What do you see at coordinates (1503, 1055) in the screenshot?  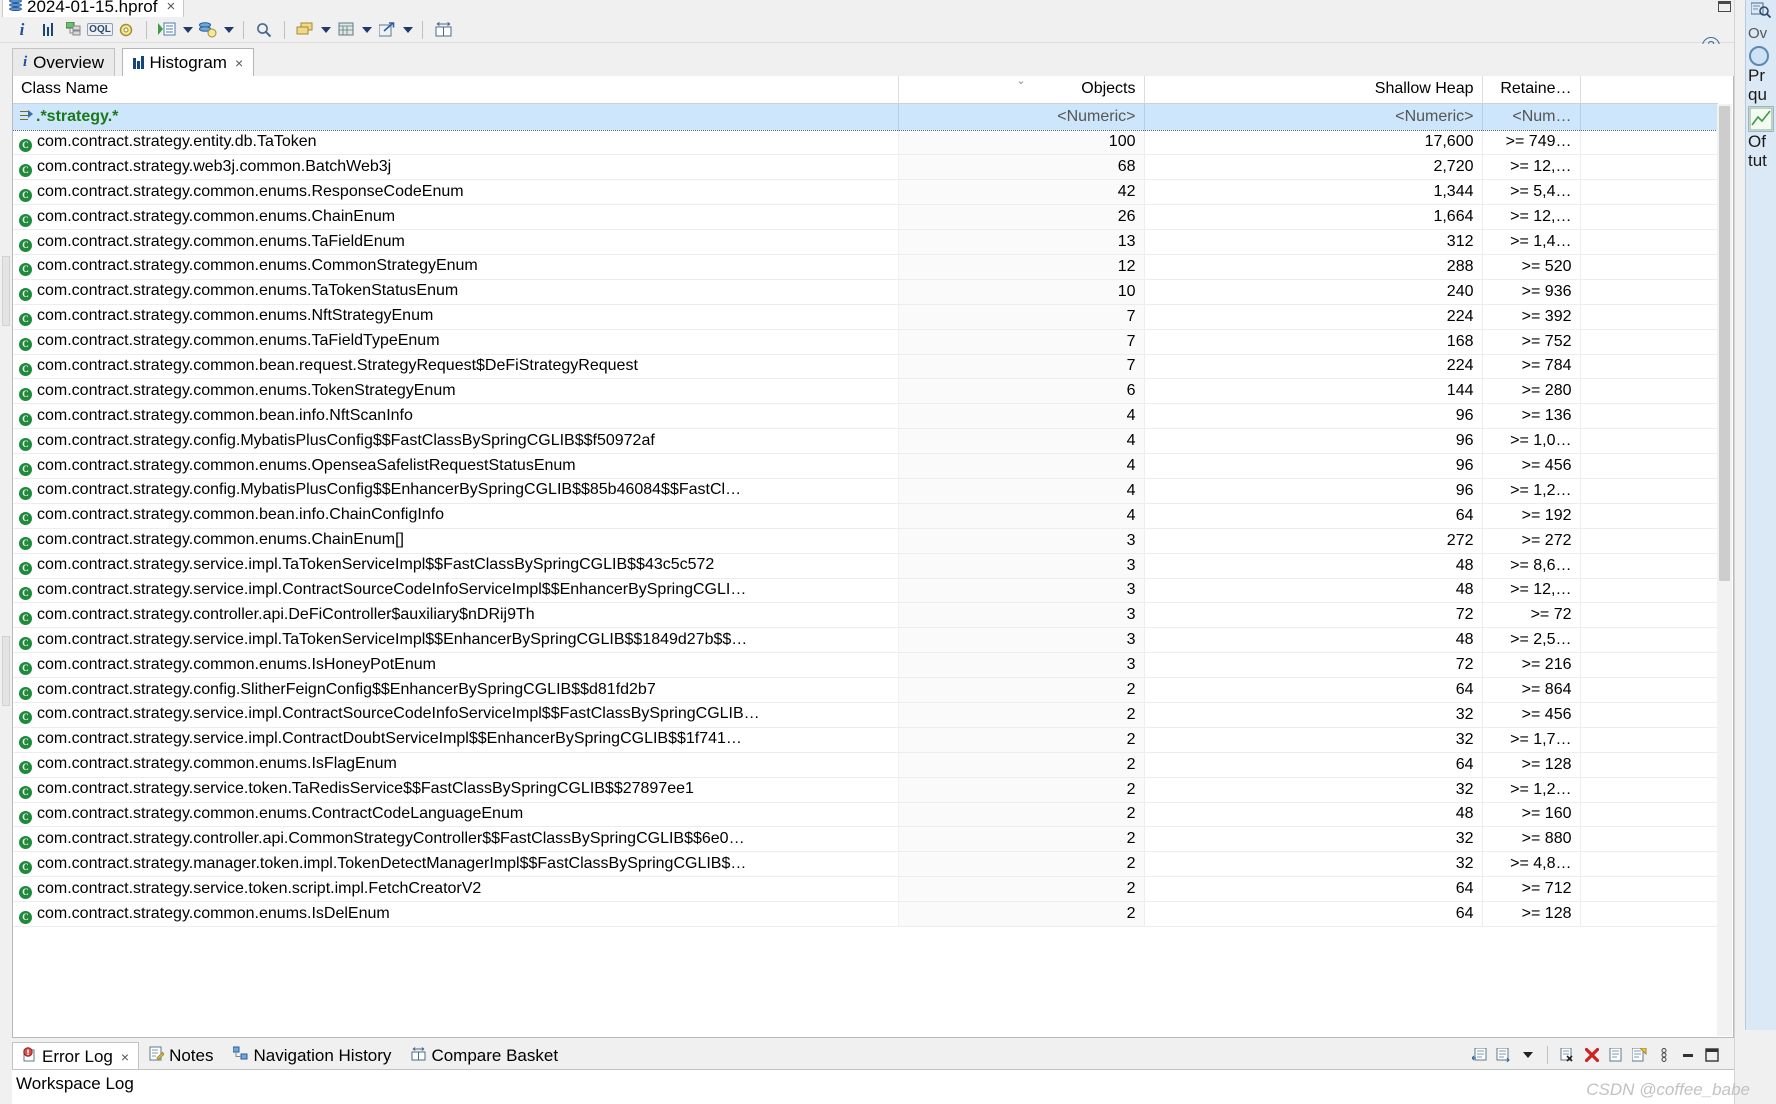 I see `export-log-icon` at bounding box center [1503, 1055].